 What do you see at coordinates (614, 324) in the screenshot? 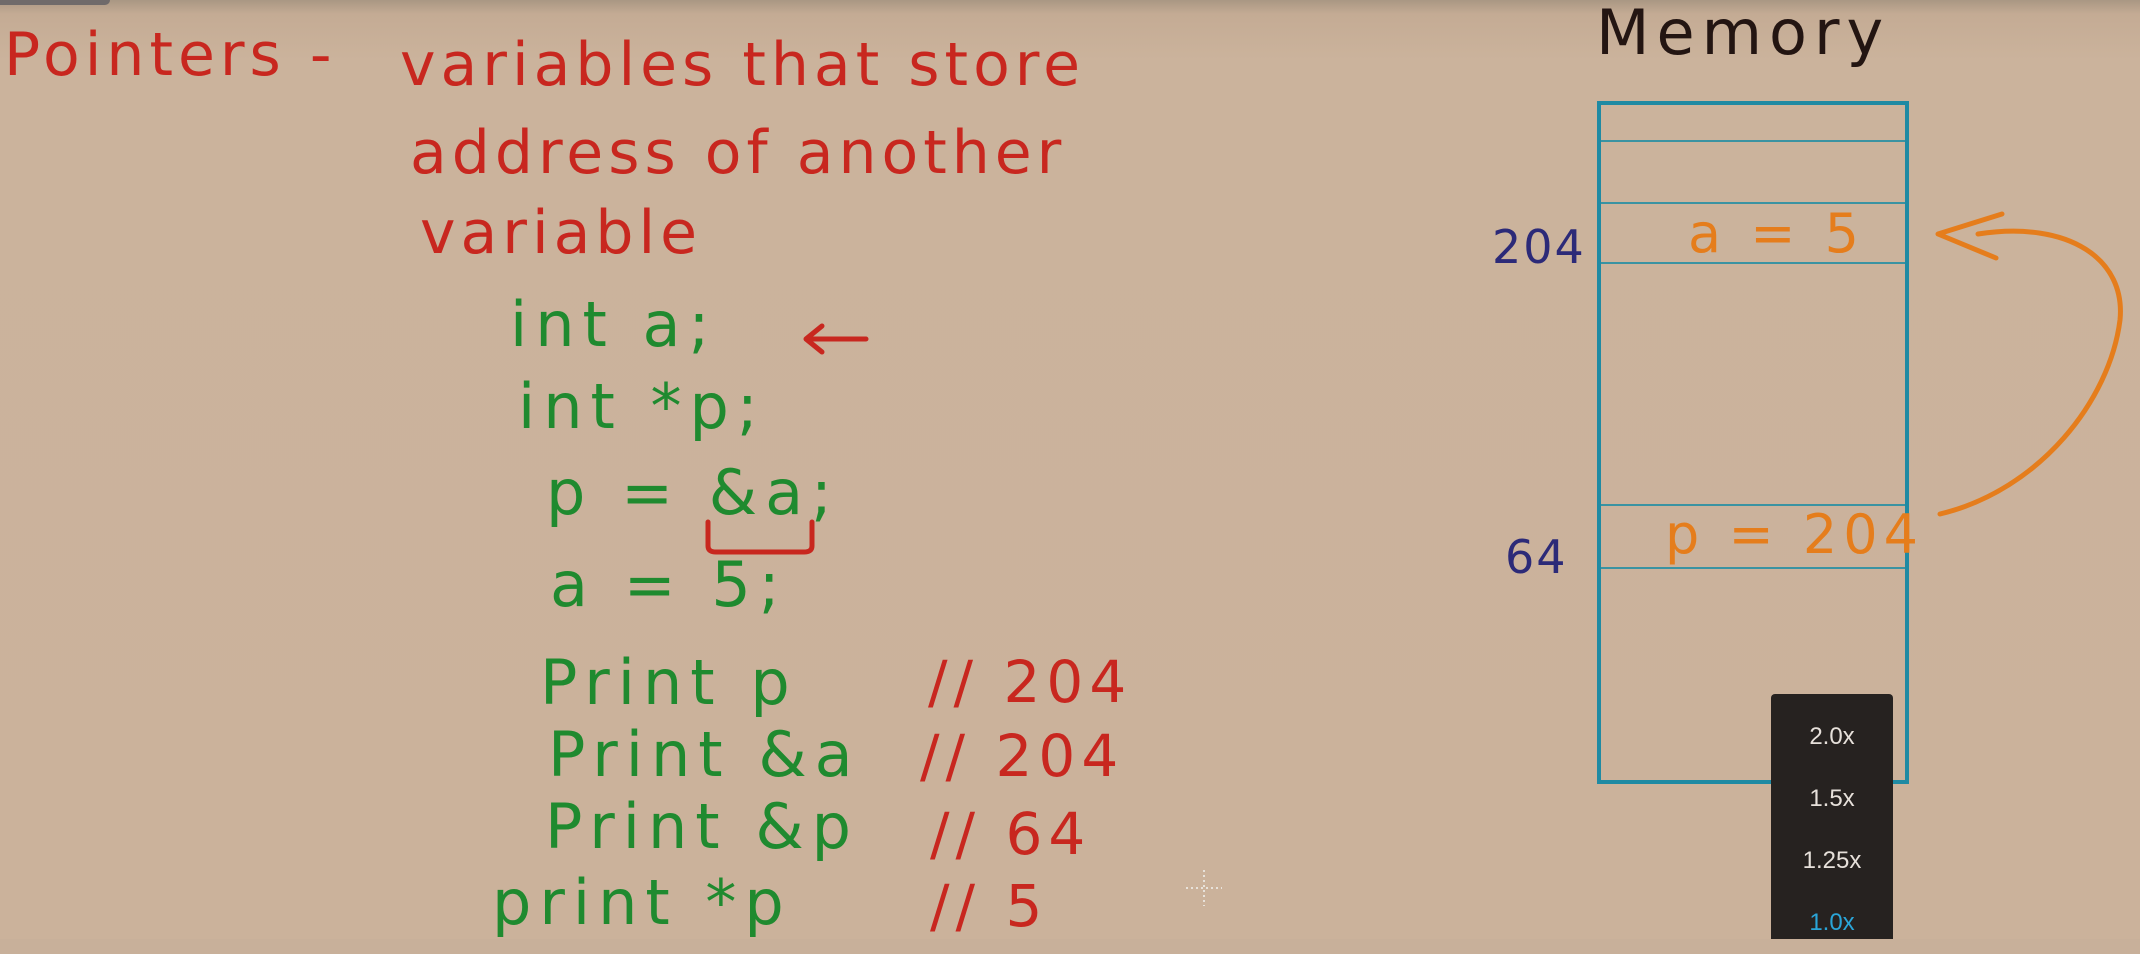
I see `code-line-1: int a;` at bounding box center [614, 324].